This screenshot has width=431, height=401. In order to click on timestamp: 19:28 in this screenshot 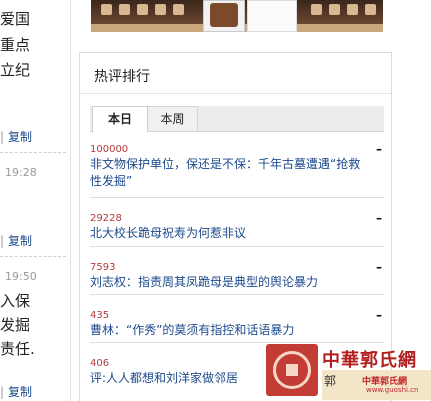, I will do `click(21, 172)`.